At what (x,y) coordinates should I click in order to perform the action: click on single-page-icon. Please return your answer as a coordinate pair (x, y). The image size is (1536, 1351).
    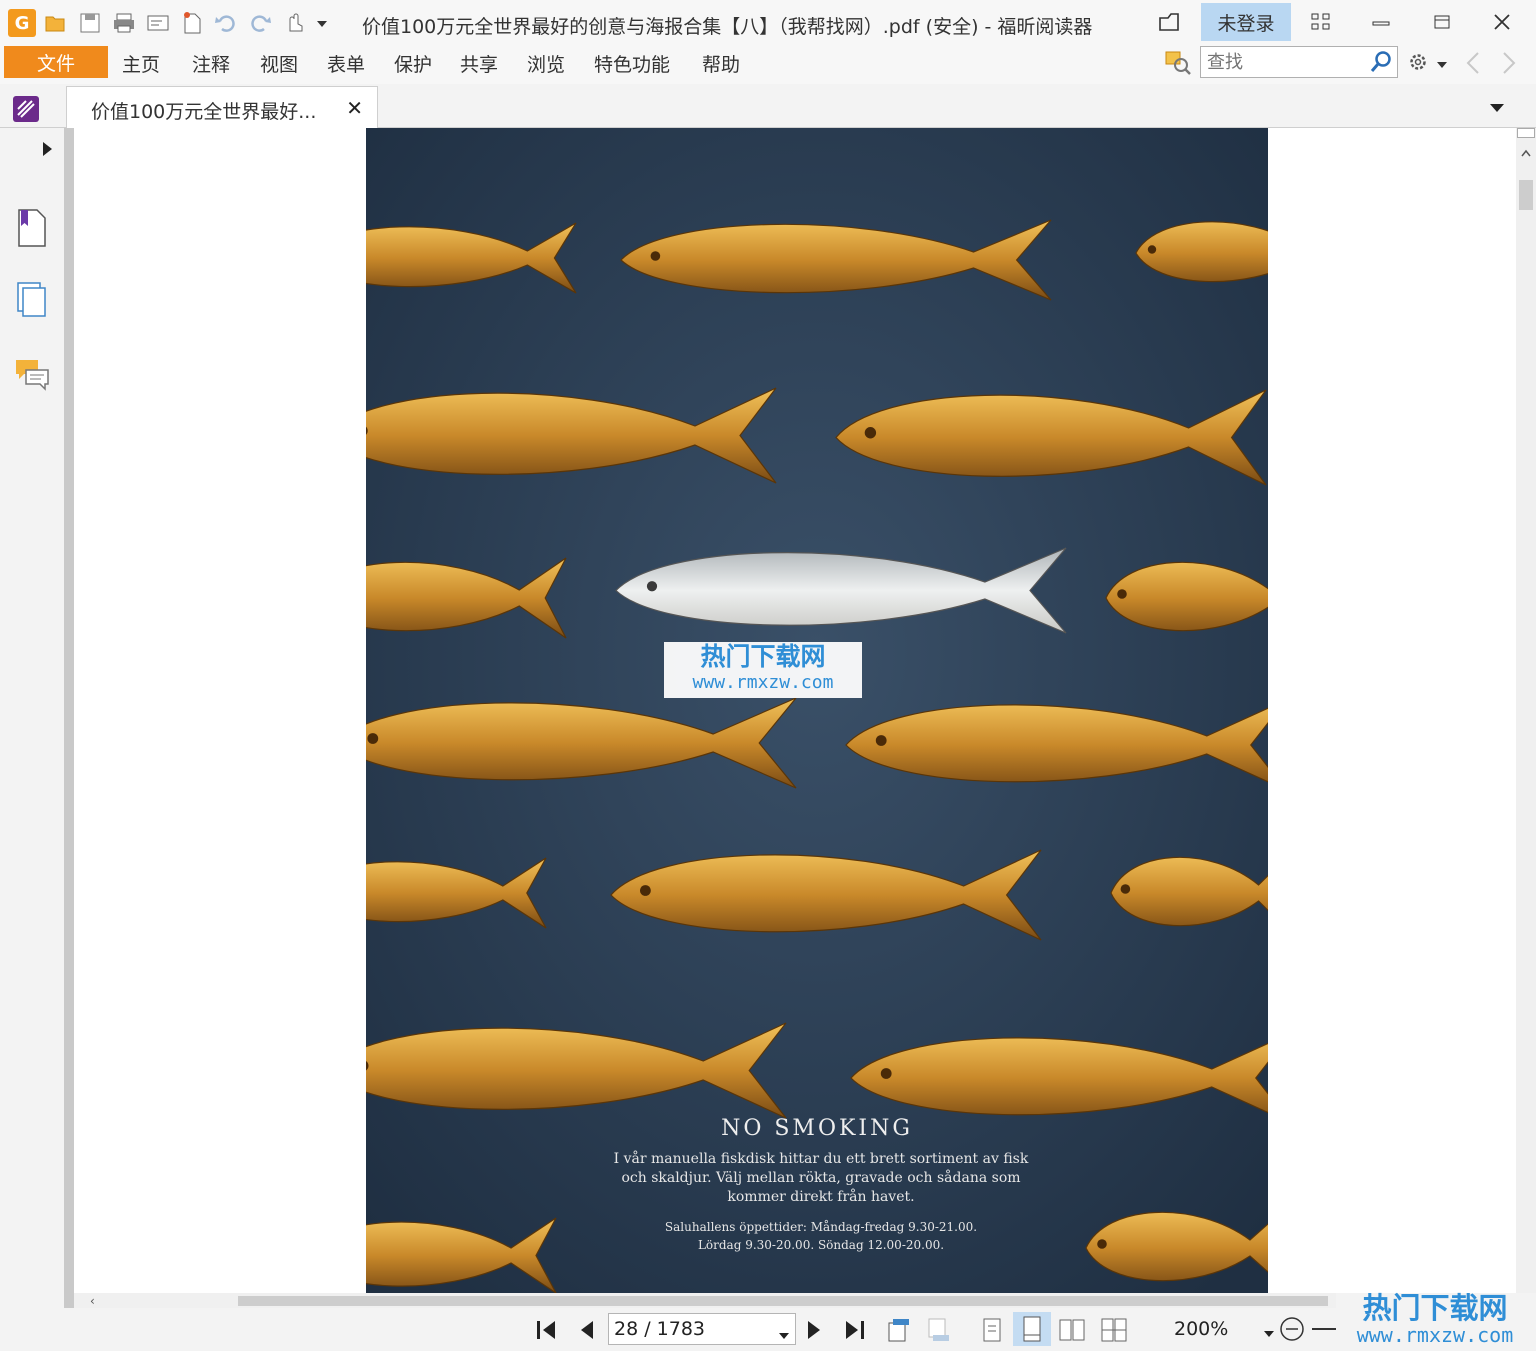
    Looking at the image, I should click on (992, 1330).